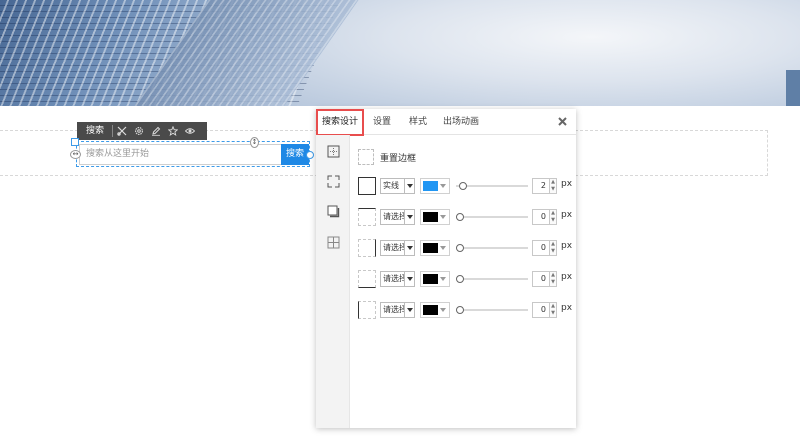  What do you see at coordinates (180, 154) in the screenshot?
I see `search-input: 搜索从这里开始` at bounding box center [180, 154].